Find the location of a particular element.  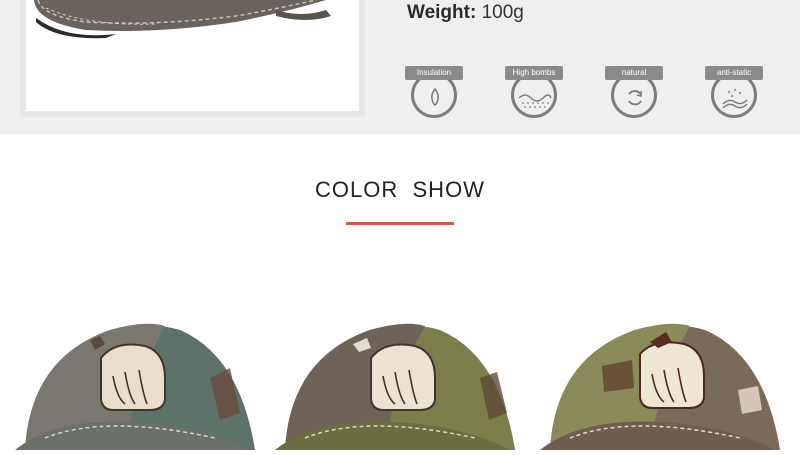

anti-static-icon is located at coordinates (735, 98).